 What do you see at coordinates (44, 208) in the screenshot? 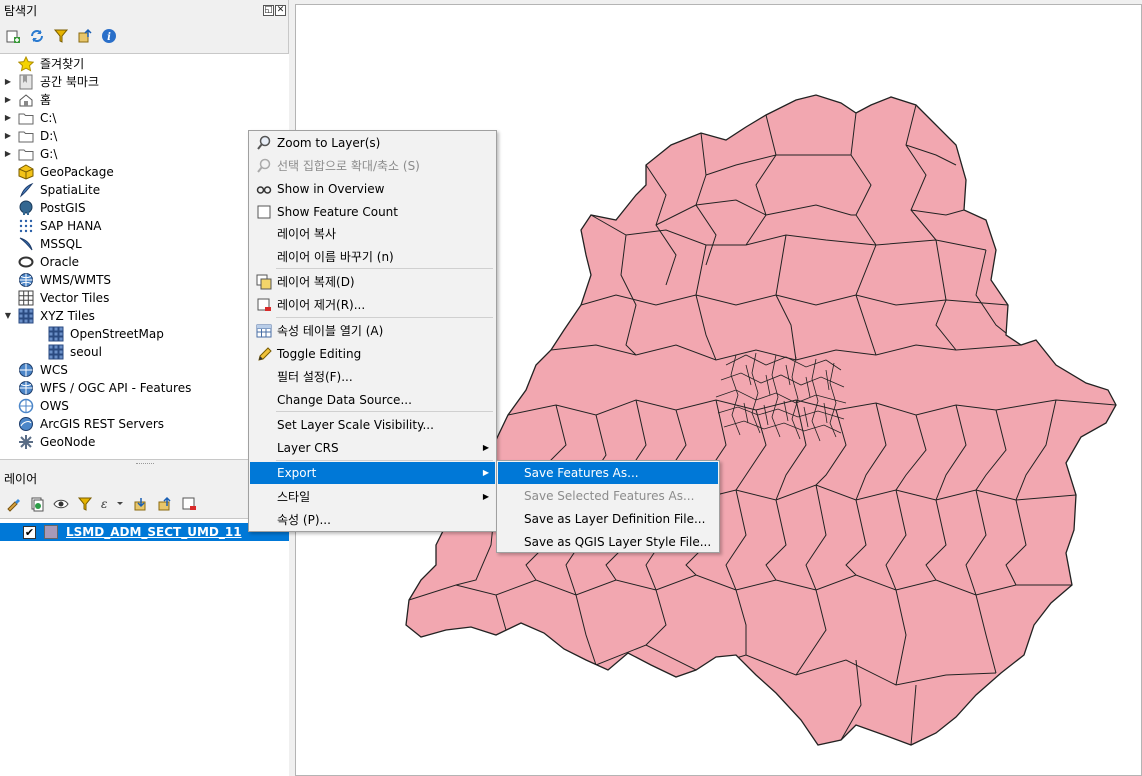
I see `browser-item: PostGIS` at bounding box center [44, 208].